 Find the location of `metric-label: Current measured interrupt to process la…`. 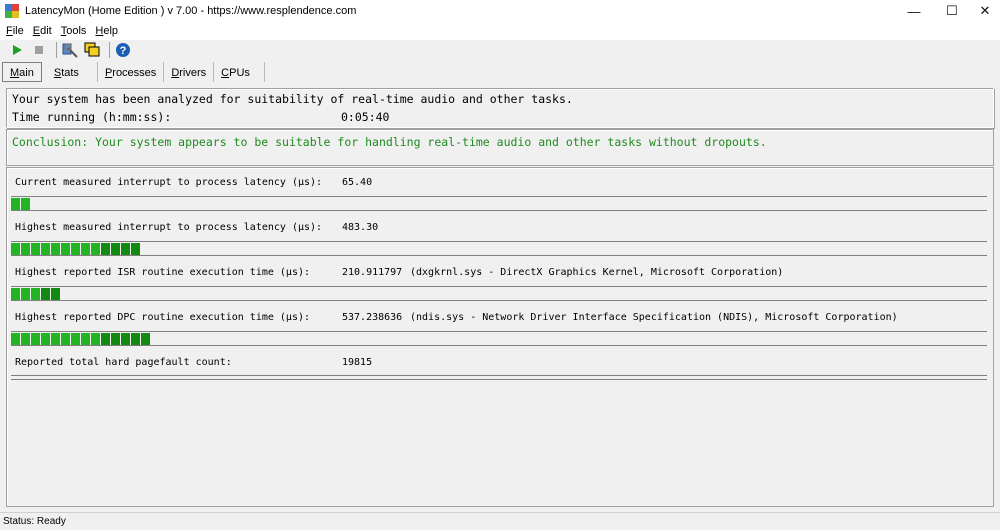

metric-label: Current measured interrupt to process la… is located at coordinates (169, 182).